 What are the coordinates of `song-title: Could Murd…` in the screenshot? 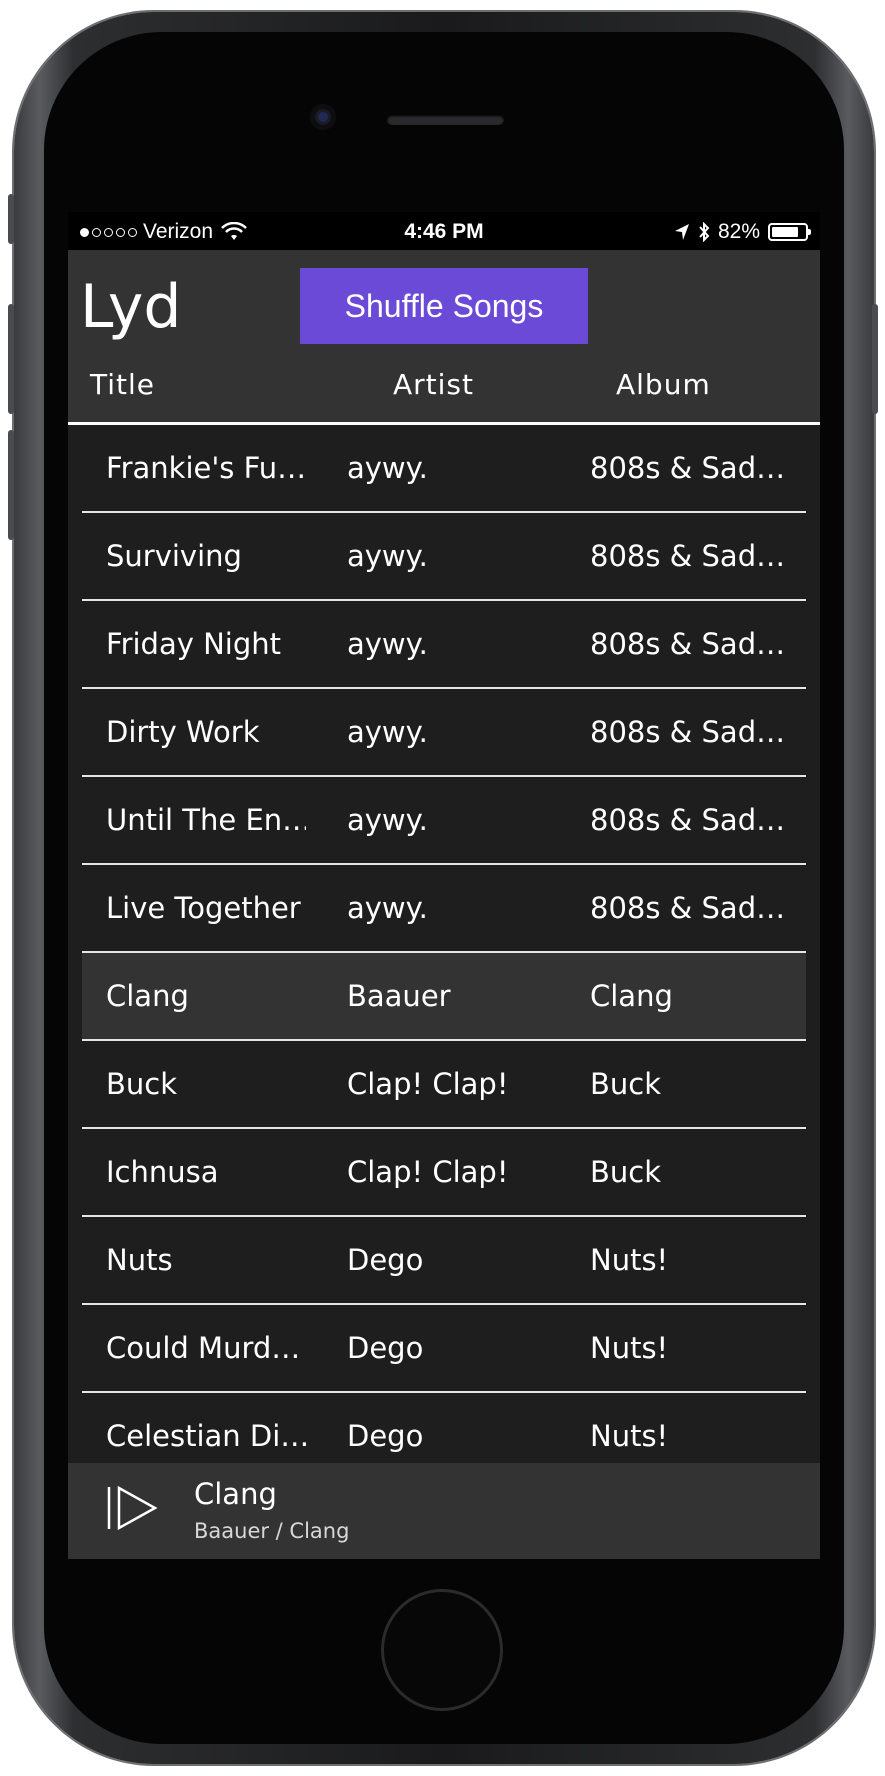 It's located at (203, 1348).